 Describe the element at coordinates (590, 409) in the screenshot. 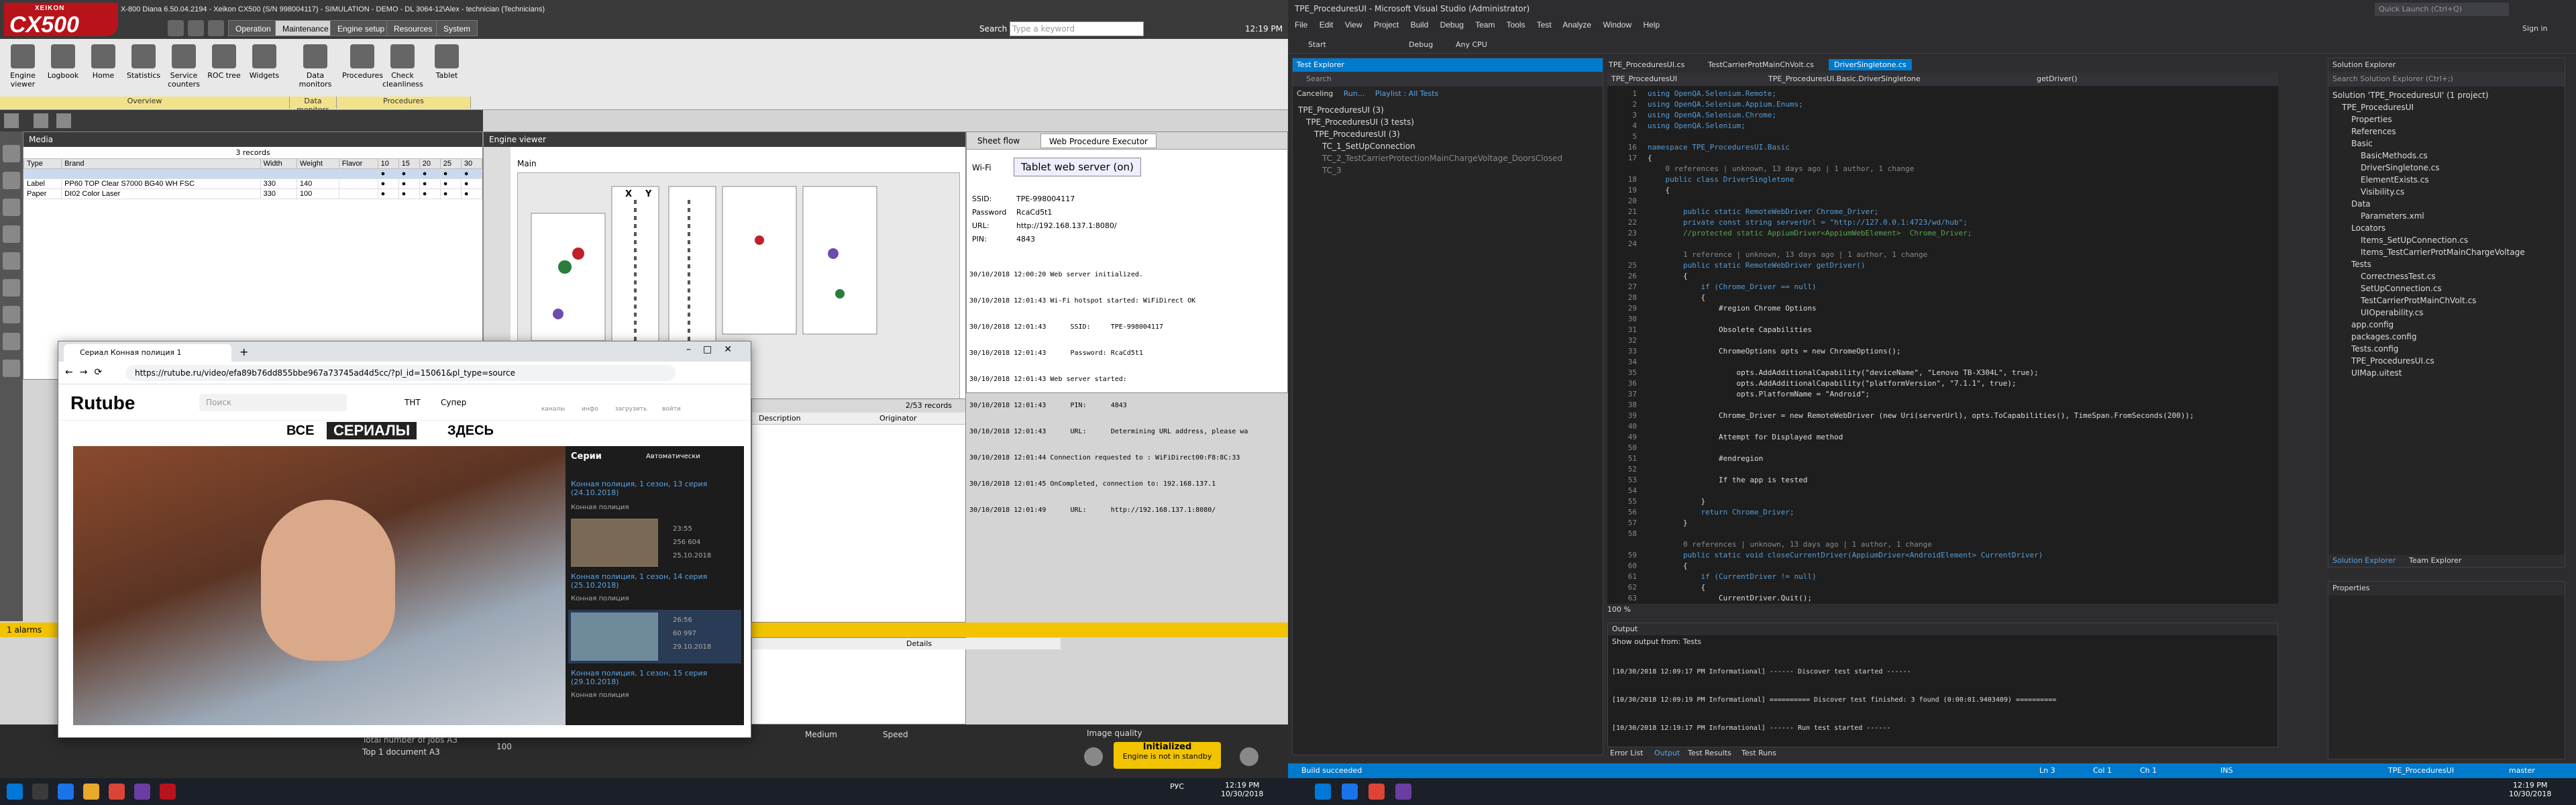

I see `header-info: инфо` at that location.